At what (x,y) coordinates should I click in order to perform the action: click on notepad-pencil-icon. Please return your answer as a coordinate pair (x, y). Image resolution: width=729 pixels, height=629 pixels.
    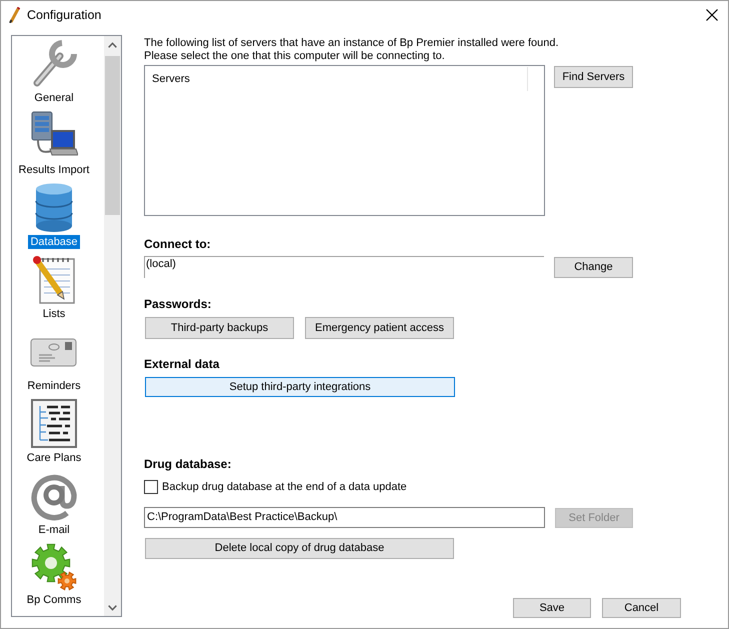
    Looking at the image, I should click on (54, 280).